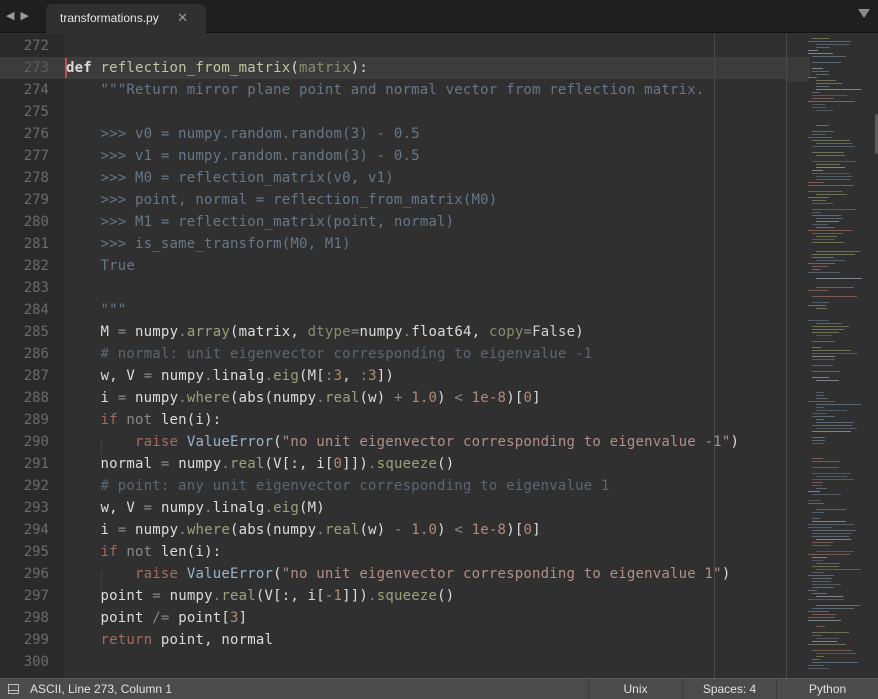  What do you see at coordinates (405, 112) in the screenshot?
I see `code-line: 275` at bounding box center [405, 112].